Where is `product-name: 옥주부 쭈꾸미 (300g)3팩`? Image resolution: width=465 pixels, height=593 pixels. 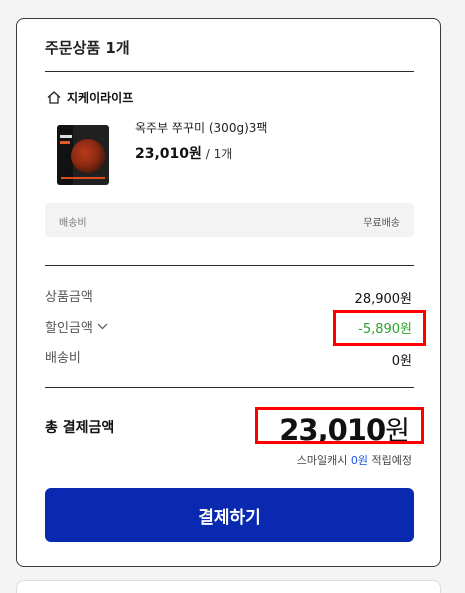 product-name: 옥주부 쭈꾸미 (300g)3팩 is located at coordinates (201, 127).